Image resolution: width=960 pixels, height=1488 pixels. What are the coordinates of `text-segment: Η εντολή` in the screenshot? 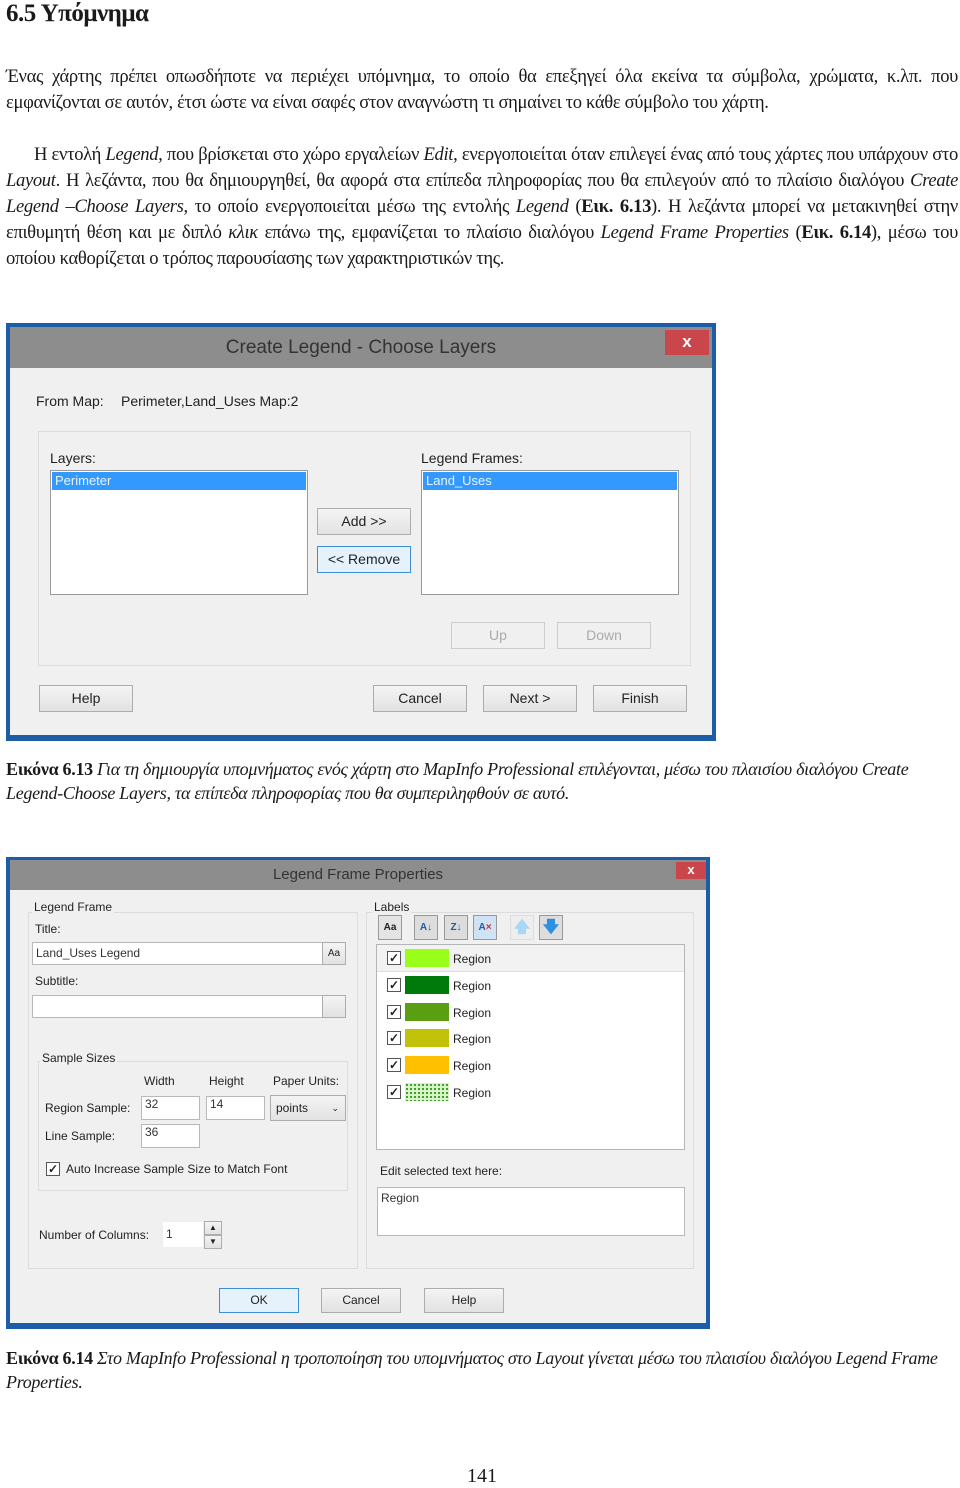 It's located at (70, 154).